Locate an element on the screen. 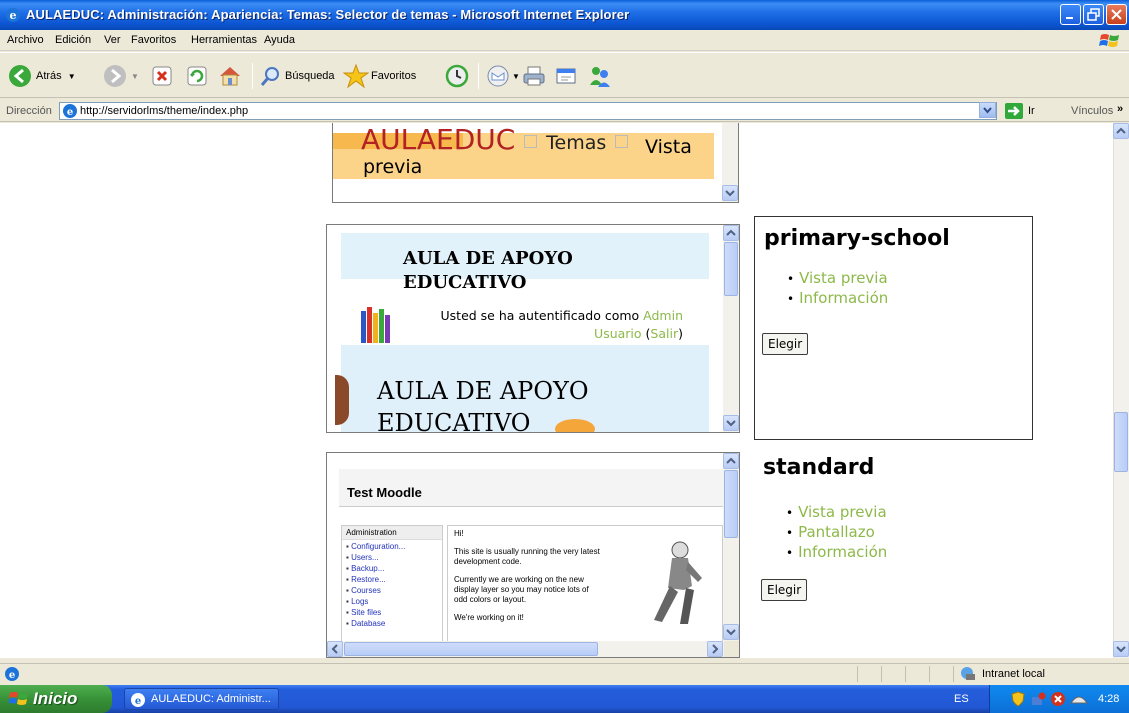  messenger-button is located at coordinates (600, 76).